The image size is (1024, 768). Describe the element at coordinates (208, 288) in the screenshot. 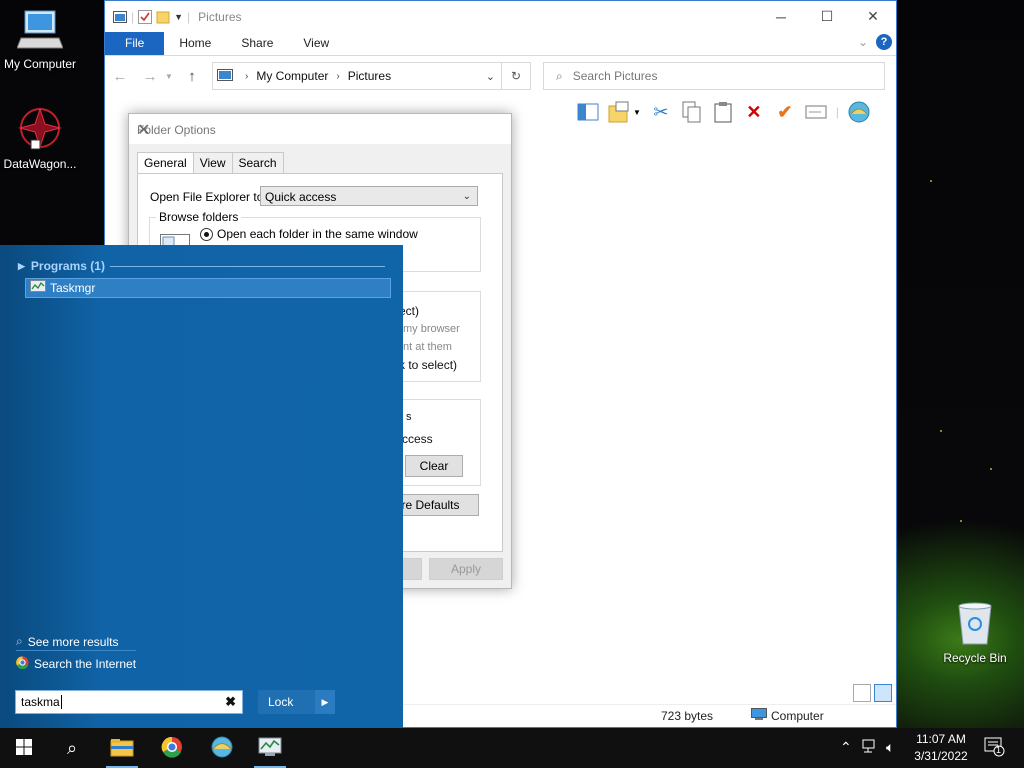

I see `search-result-taskmgr: Taskmgr` at that location.